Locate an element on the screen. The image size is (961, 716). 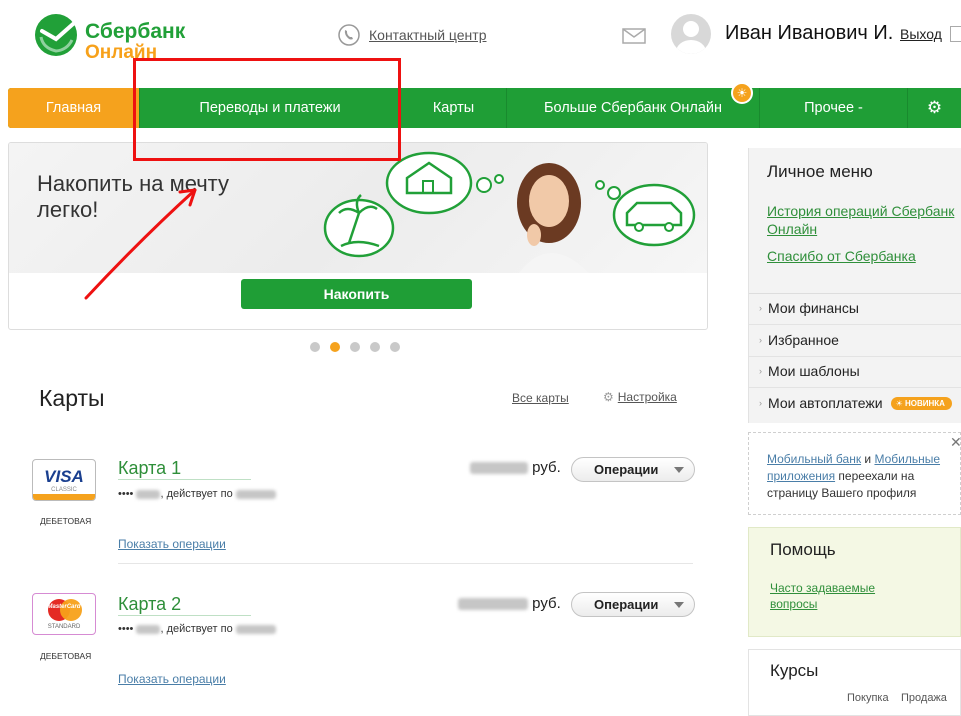
nav-item-label: Прочее - is located at coordinates (833, 108).